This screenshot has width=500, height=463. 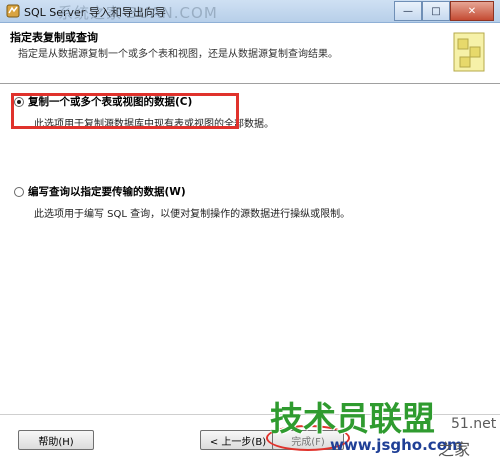 What do you see at coordinates (454, 449) in the screenshot?
I see `home-watermark: 之家` at bounding box center [454, 449].